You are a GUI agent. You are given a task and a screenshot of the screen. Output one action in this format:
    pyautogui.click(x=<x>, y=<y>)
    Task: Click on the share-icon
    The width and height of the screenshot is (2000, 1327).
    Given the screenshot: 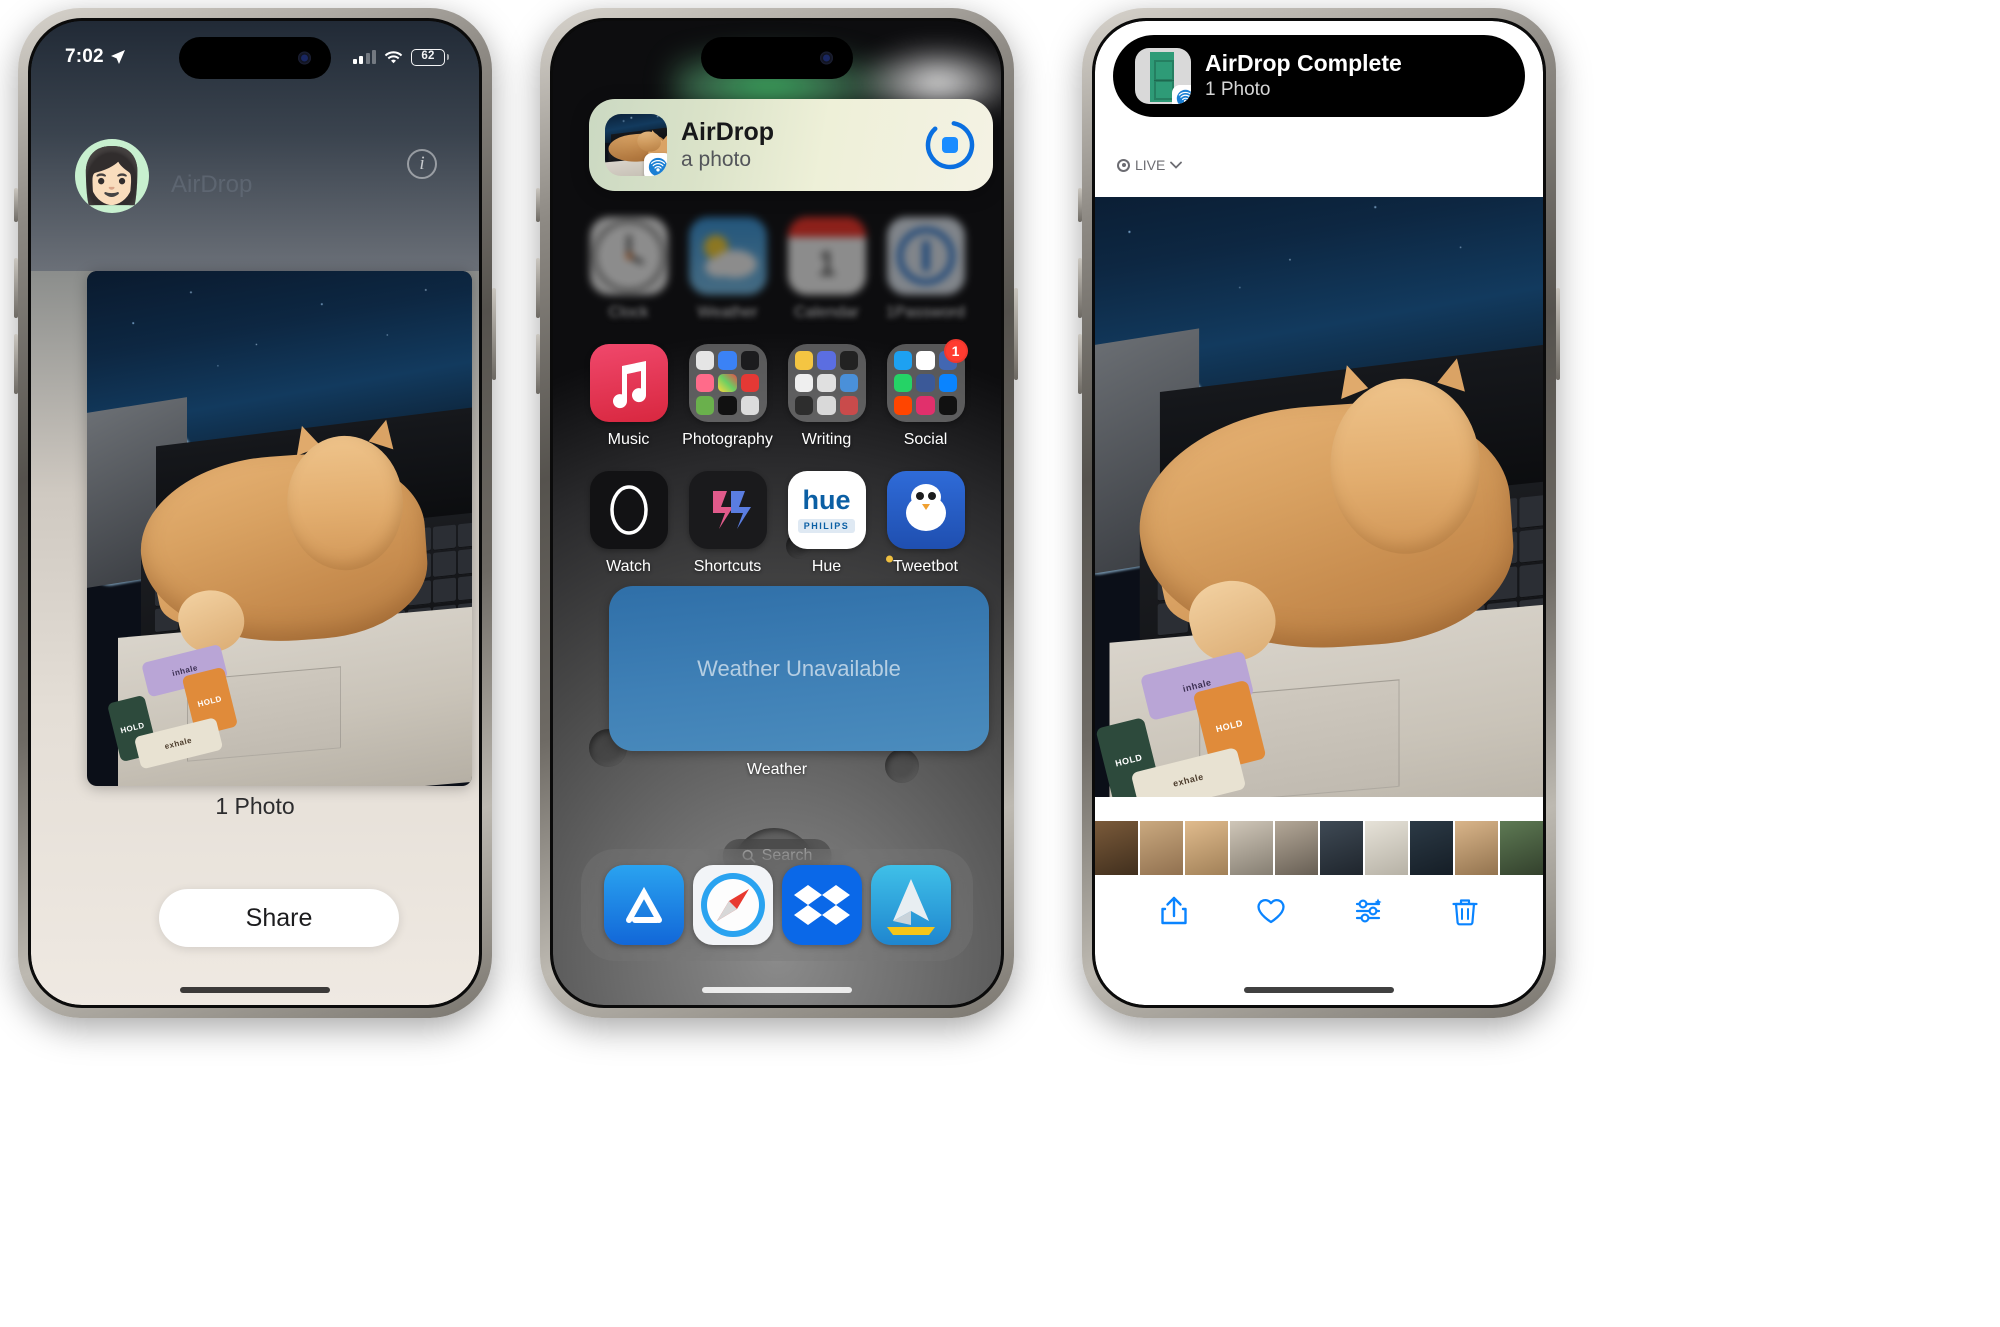 What is the action you would take?
    pyautogui.click(x=1173, y=910)
    